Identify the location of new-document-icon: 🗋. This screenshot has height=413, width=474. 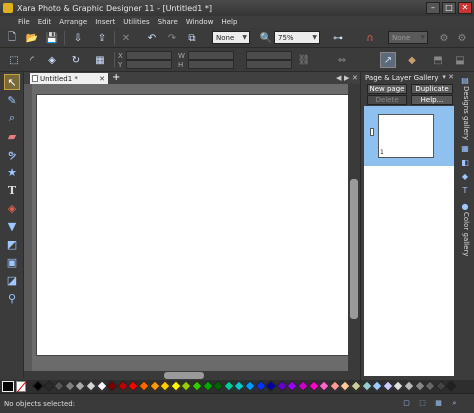
(12, 38).